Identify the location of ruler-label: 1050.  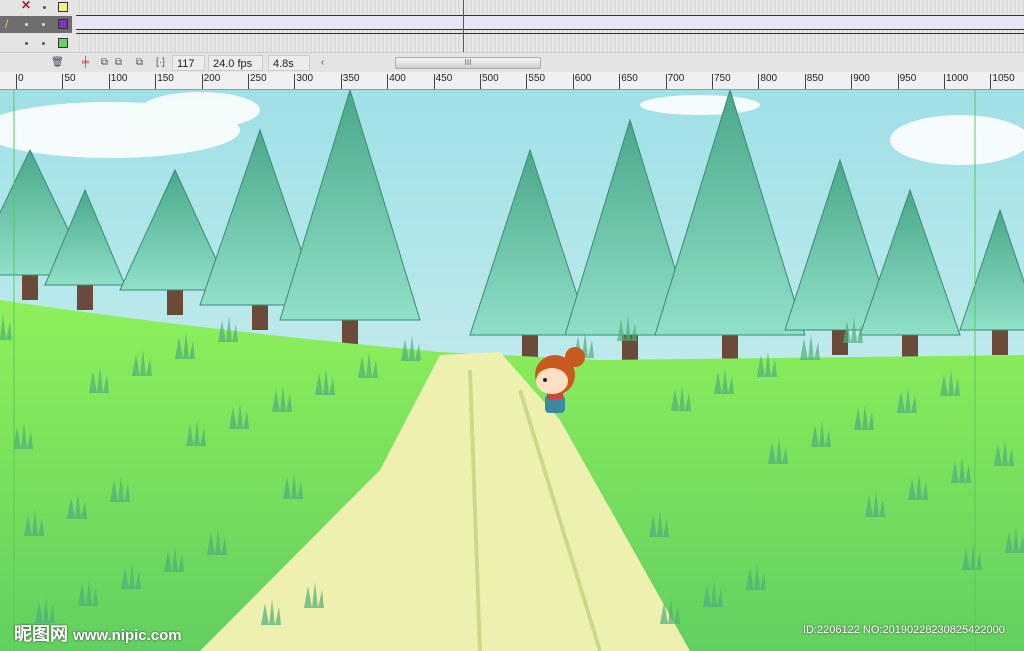
(1002, 81).